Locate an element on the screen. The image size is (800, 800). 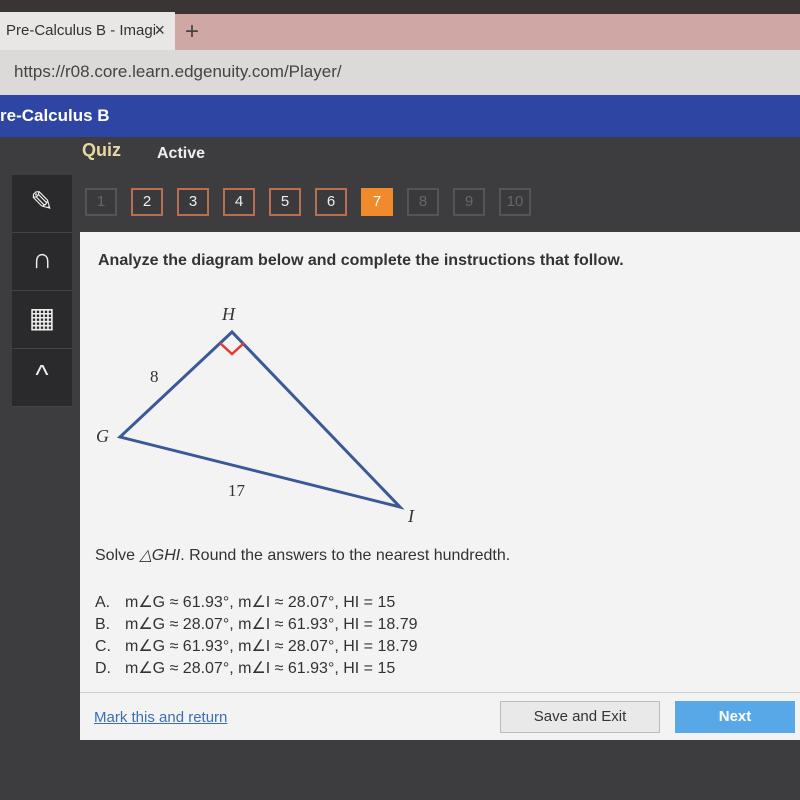
toolbar: ✎ ∩ ▦ ^ is located at coordinates (42, 291).